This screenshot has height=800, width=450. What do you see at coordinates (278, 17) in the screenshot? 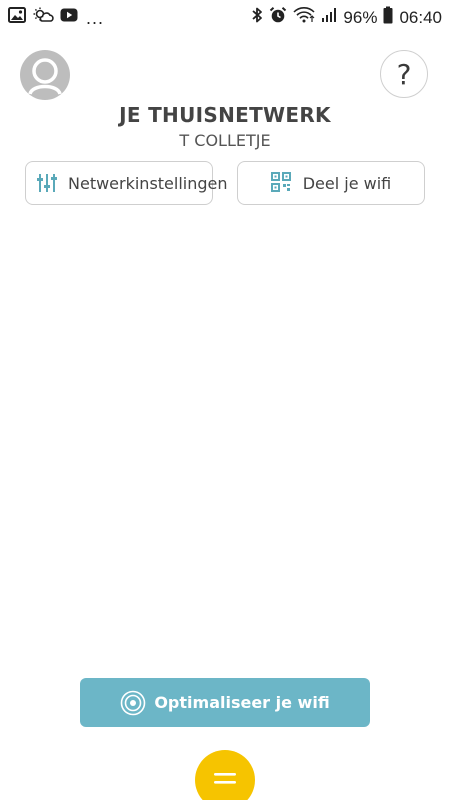
I see `alarm-icon` at bounding box center [278, 17].